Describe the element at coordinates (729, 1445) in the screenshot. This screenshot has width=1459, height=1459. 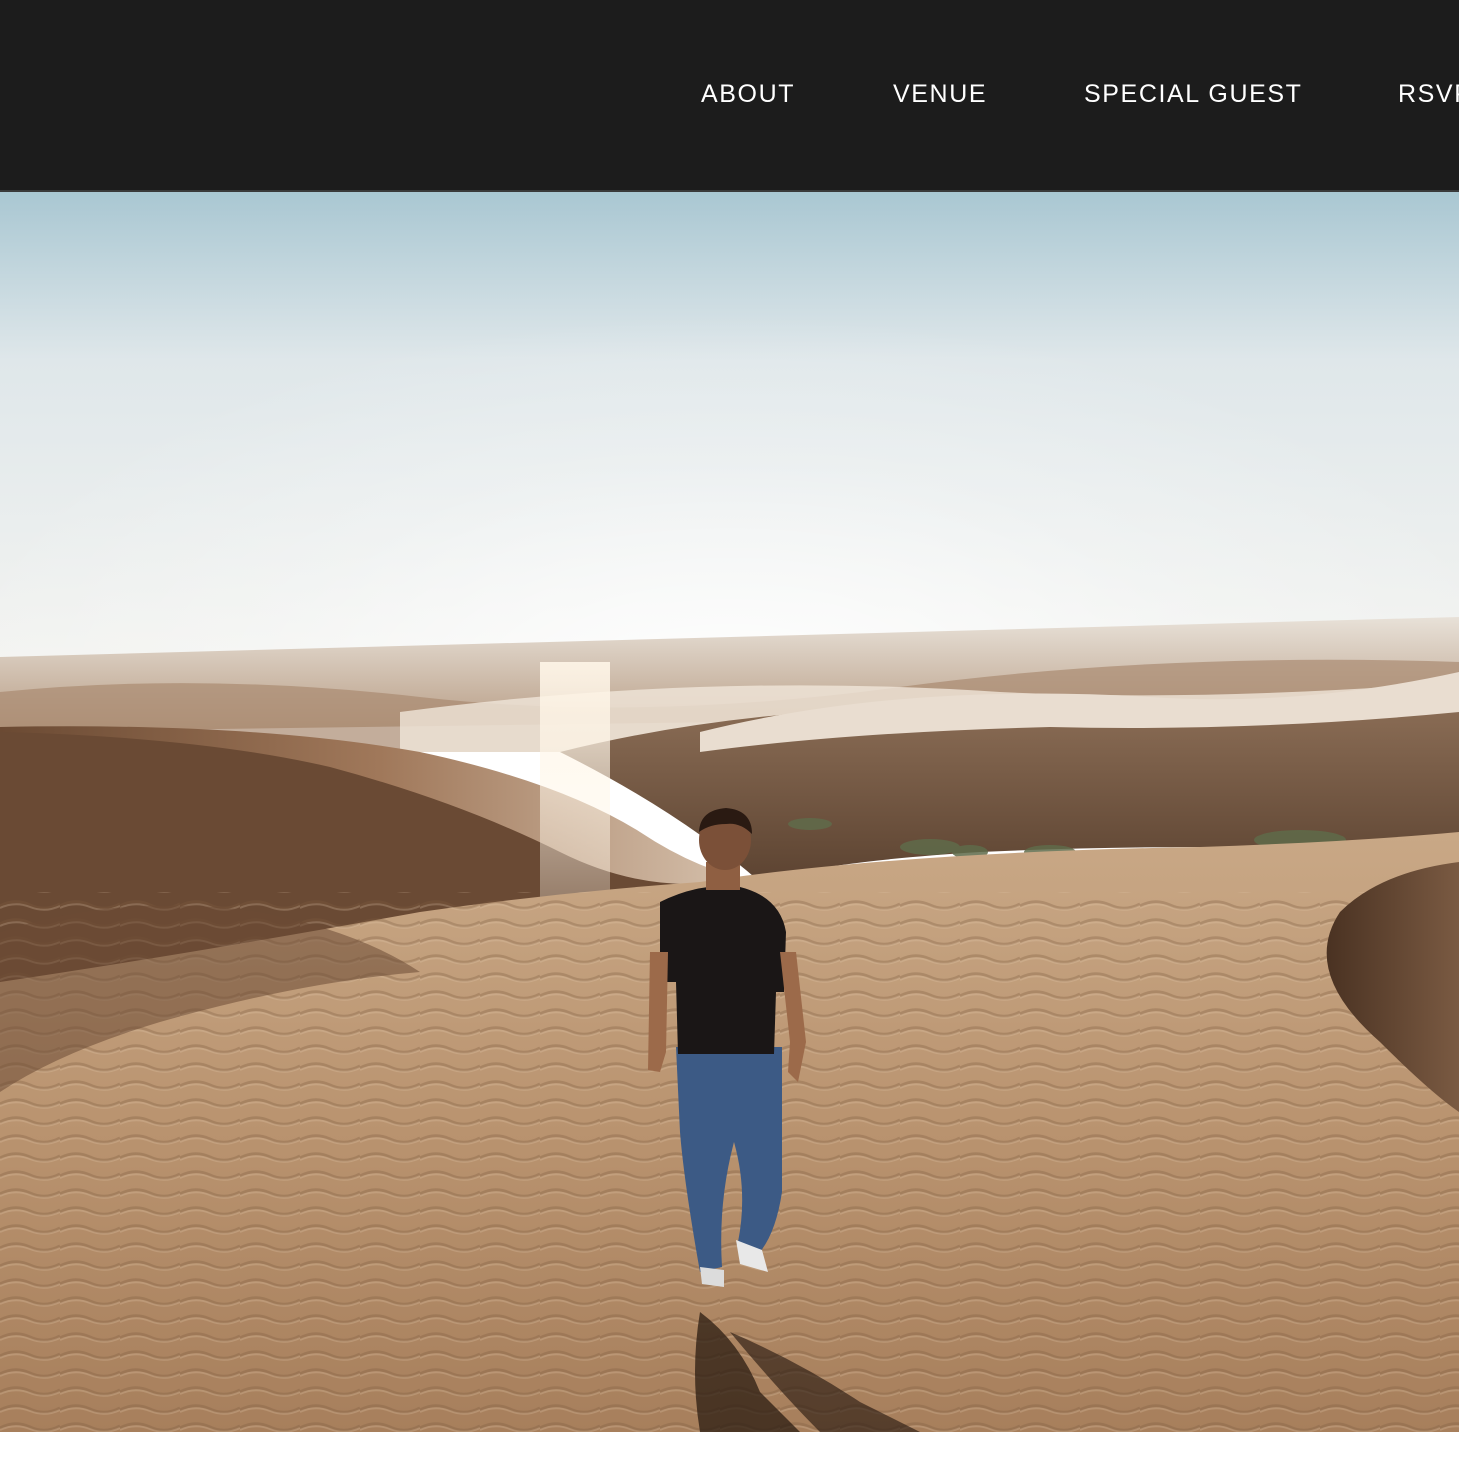
I see `page-bottom-edge` at that location.